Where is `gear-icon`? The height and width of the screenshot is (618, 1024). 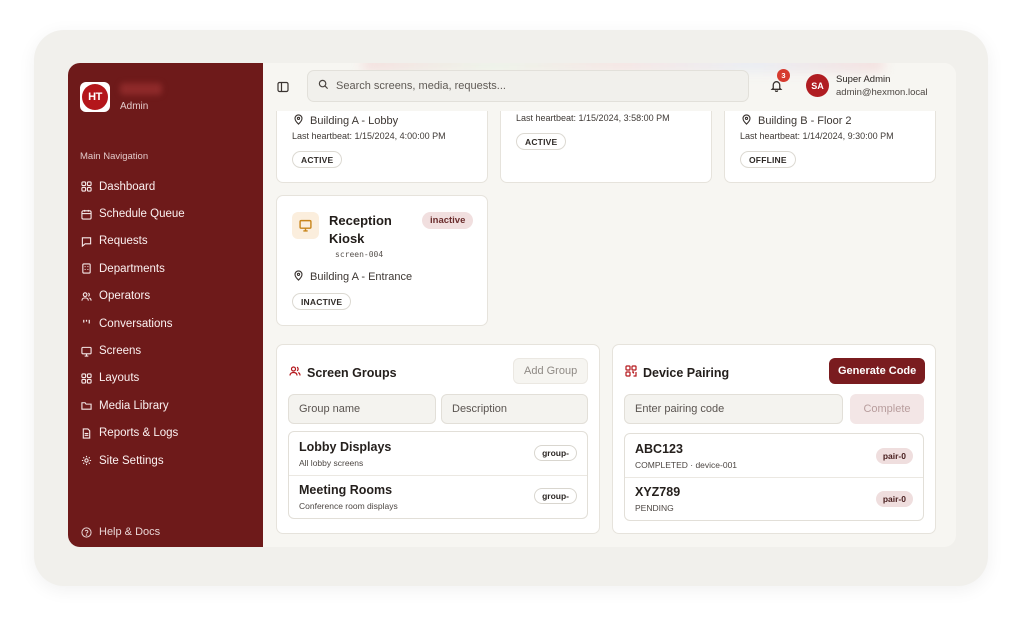
gear-icon is located at coordinates (86, 461).